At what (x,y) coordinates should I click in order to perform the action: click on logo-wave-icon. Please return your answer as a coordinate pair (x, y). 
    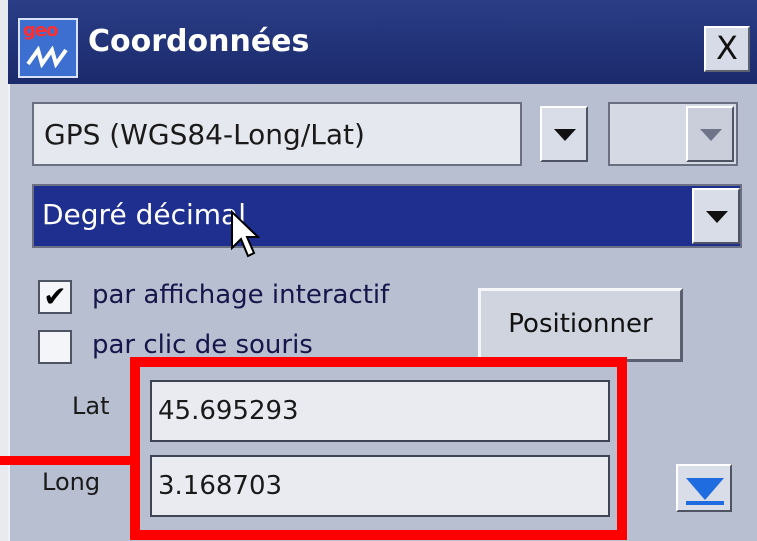
    Looking at the image, I should click on (47, 57).